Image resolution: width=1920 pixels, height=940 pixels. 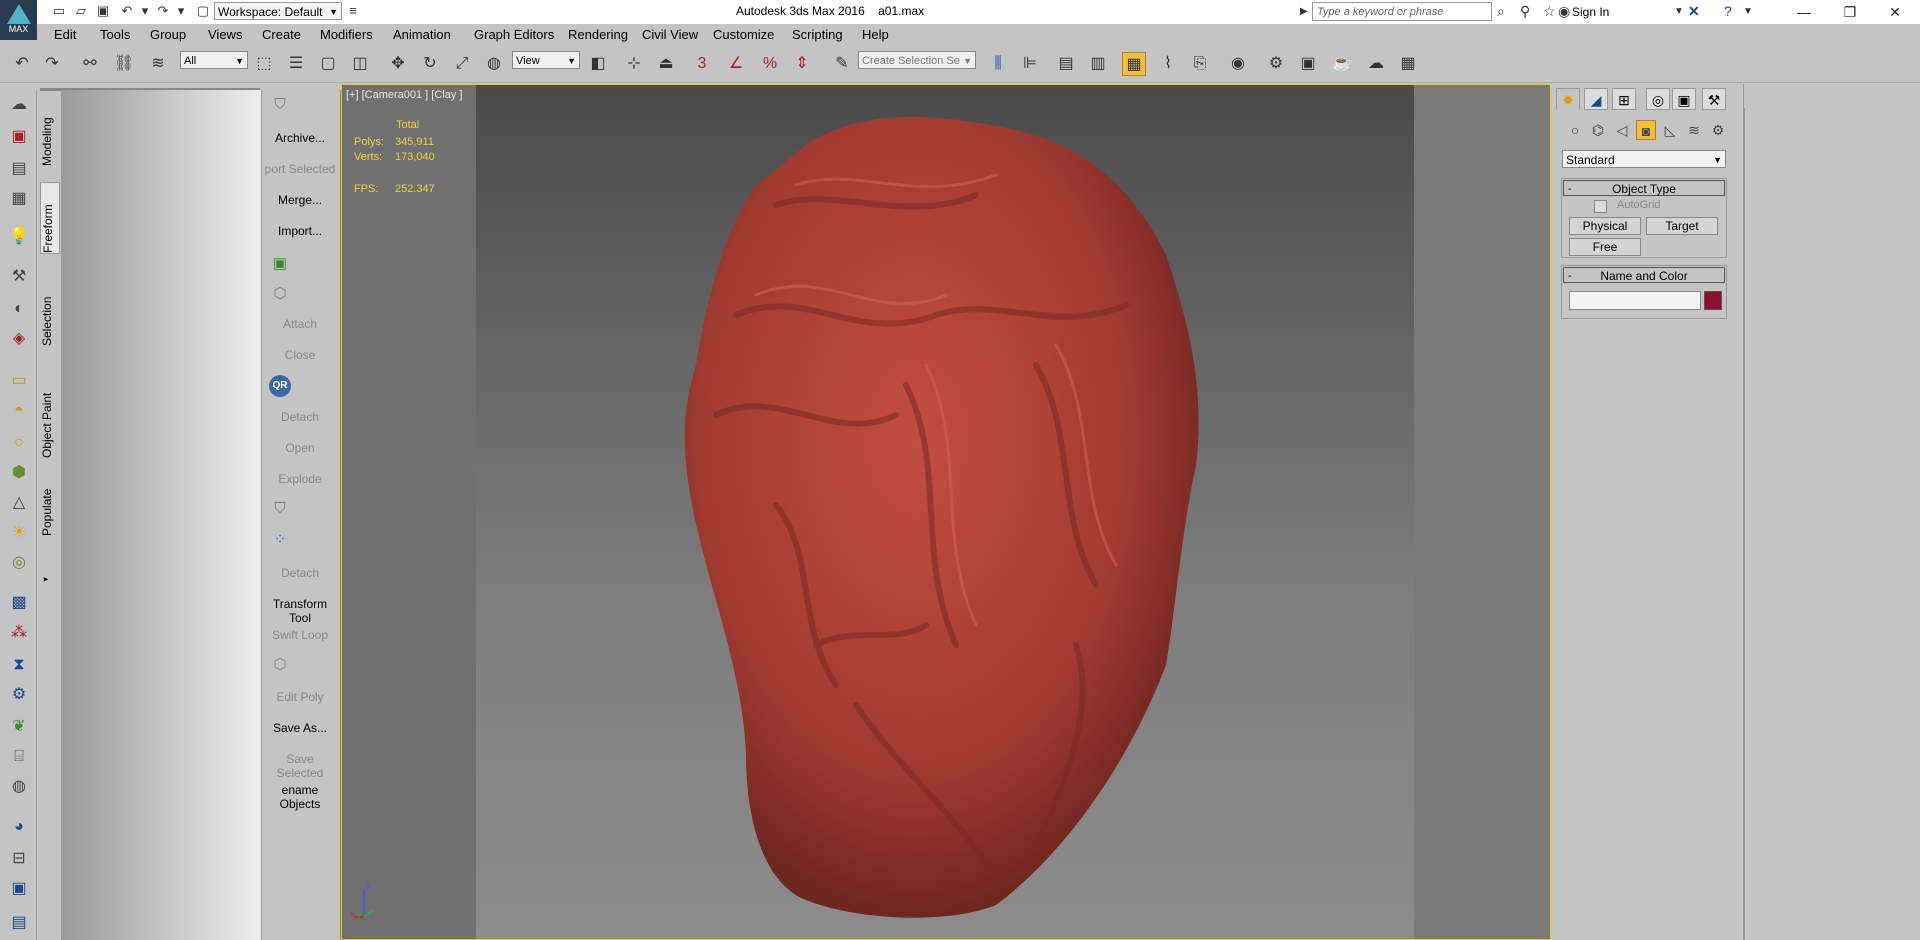 What do you see at coordinates (49, 577) in the screenshot?
I see `ribbon-collapse-icon: ◂` at bounding box center [49, 577].